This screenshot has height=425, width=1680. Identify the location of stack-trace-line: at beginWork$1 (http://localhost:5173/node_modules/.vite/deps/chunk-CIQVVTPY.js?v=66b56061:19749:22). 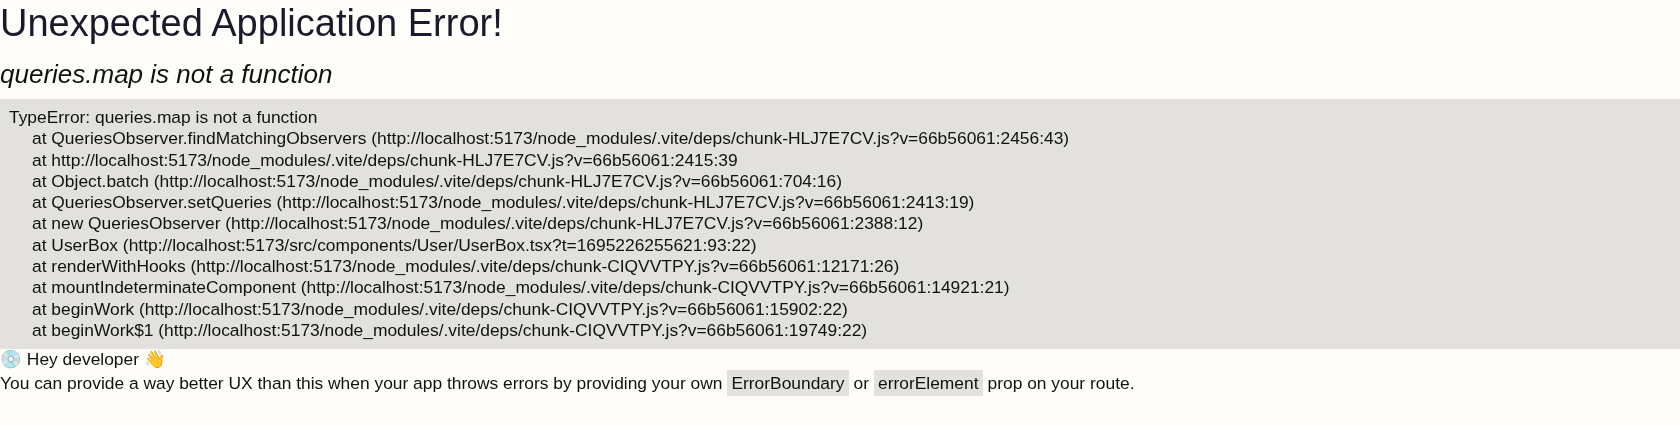
(450, 330).